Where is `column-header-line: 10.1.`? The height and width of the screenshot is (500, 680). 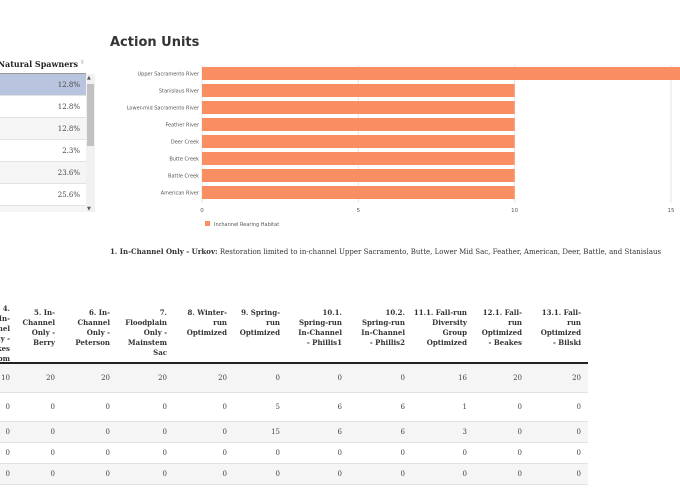 column-header-line: 10.1. is located at coordinates (332, 312).